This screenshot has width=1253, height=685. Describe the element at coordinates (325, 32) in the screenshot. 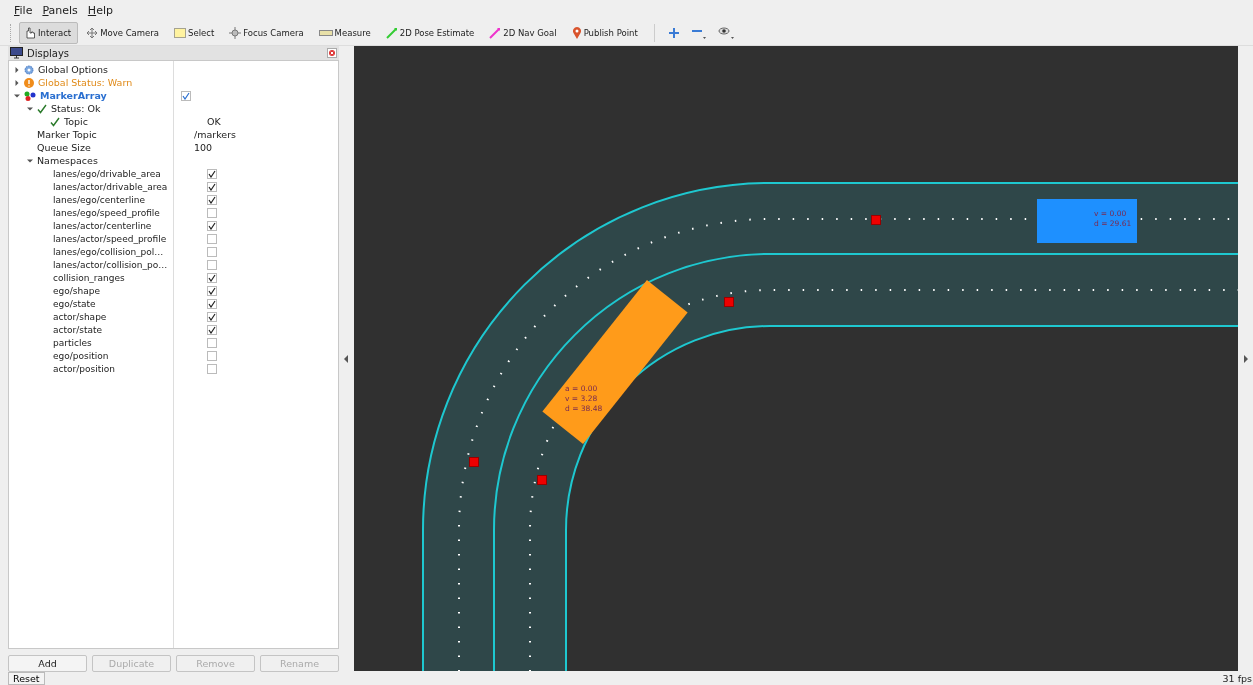

I see `ruler-icon` at that location.